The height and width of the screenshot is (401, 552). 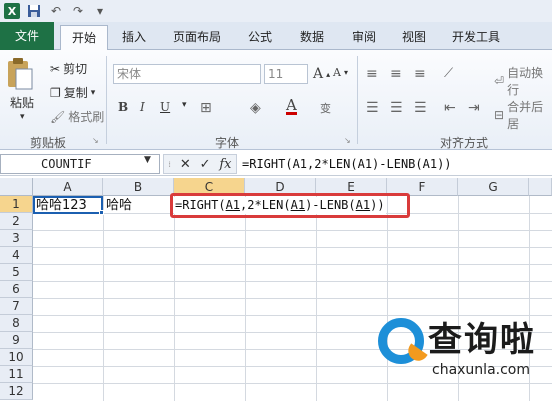 I want to click on underline-icon: U, so click(x=165, y=107).